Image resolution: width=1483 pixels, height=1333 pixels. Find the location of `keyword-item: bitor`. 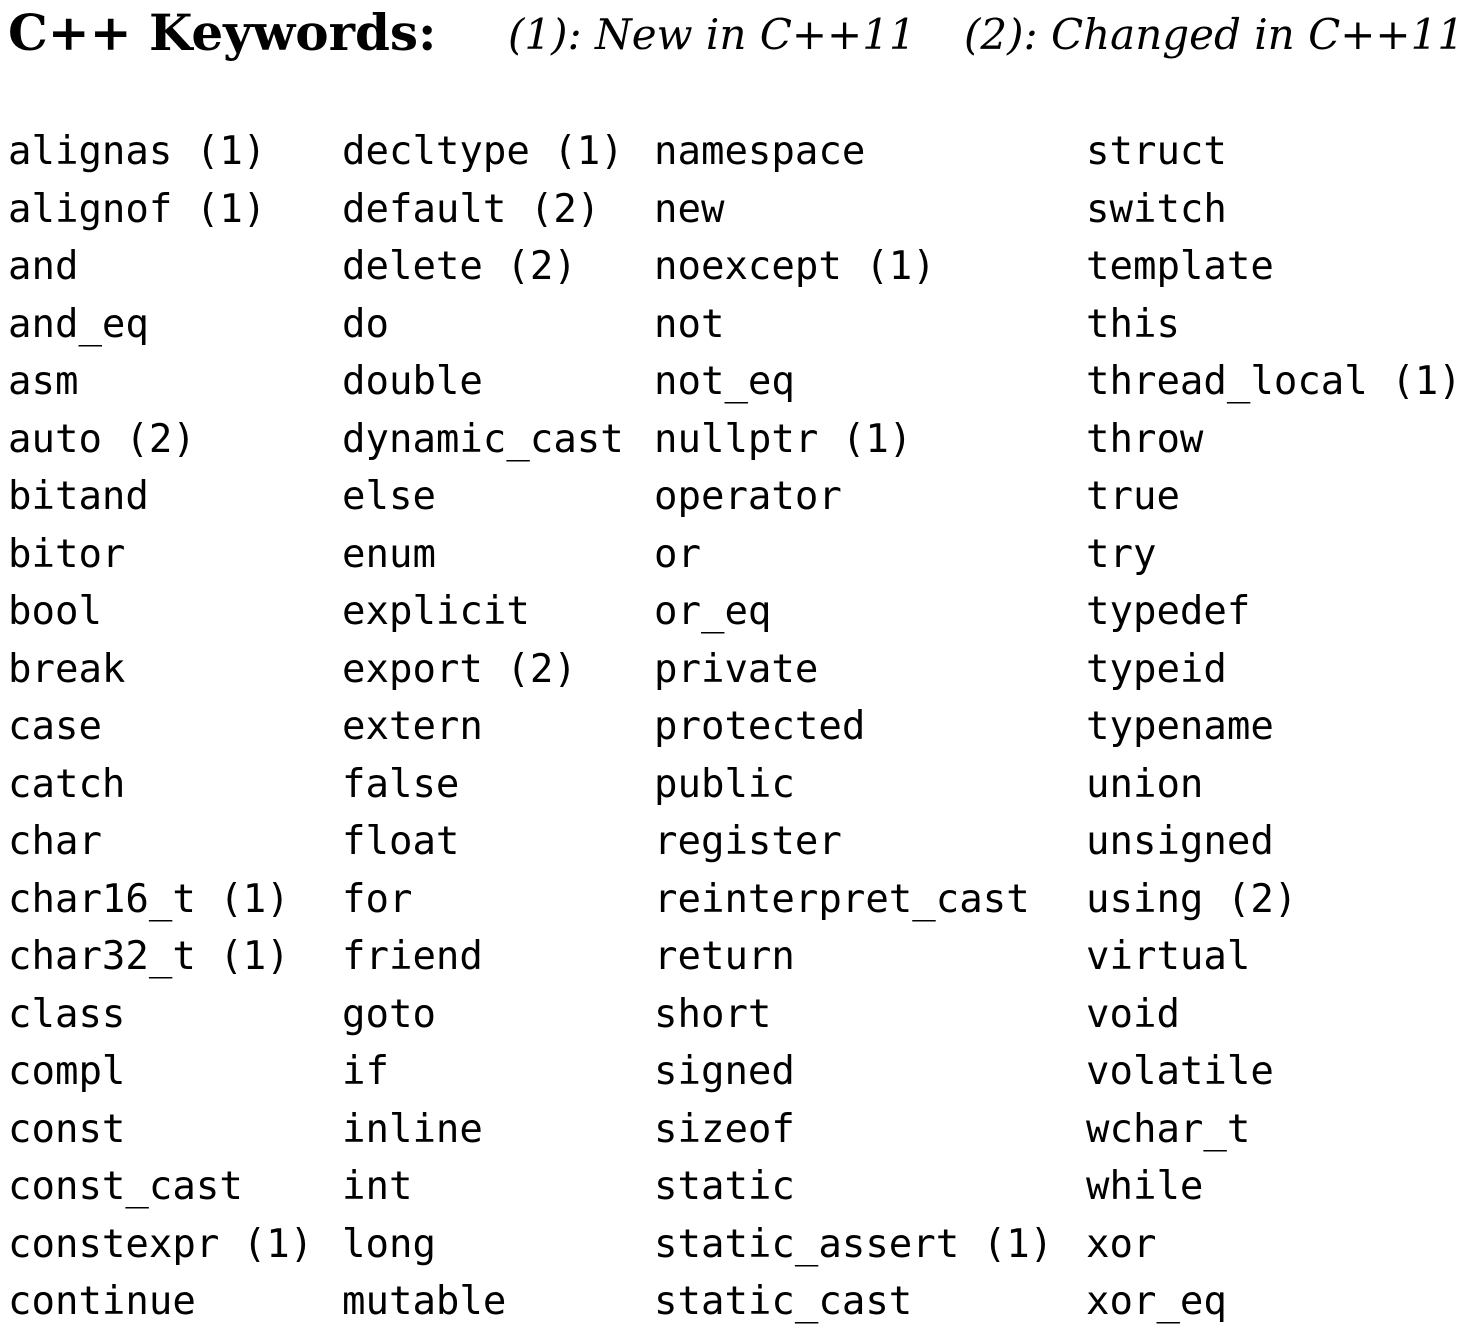

keyword-item: bitor is located at coordinates (67, 554).